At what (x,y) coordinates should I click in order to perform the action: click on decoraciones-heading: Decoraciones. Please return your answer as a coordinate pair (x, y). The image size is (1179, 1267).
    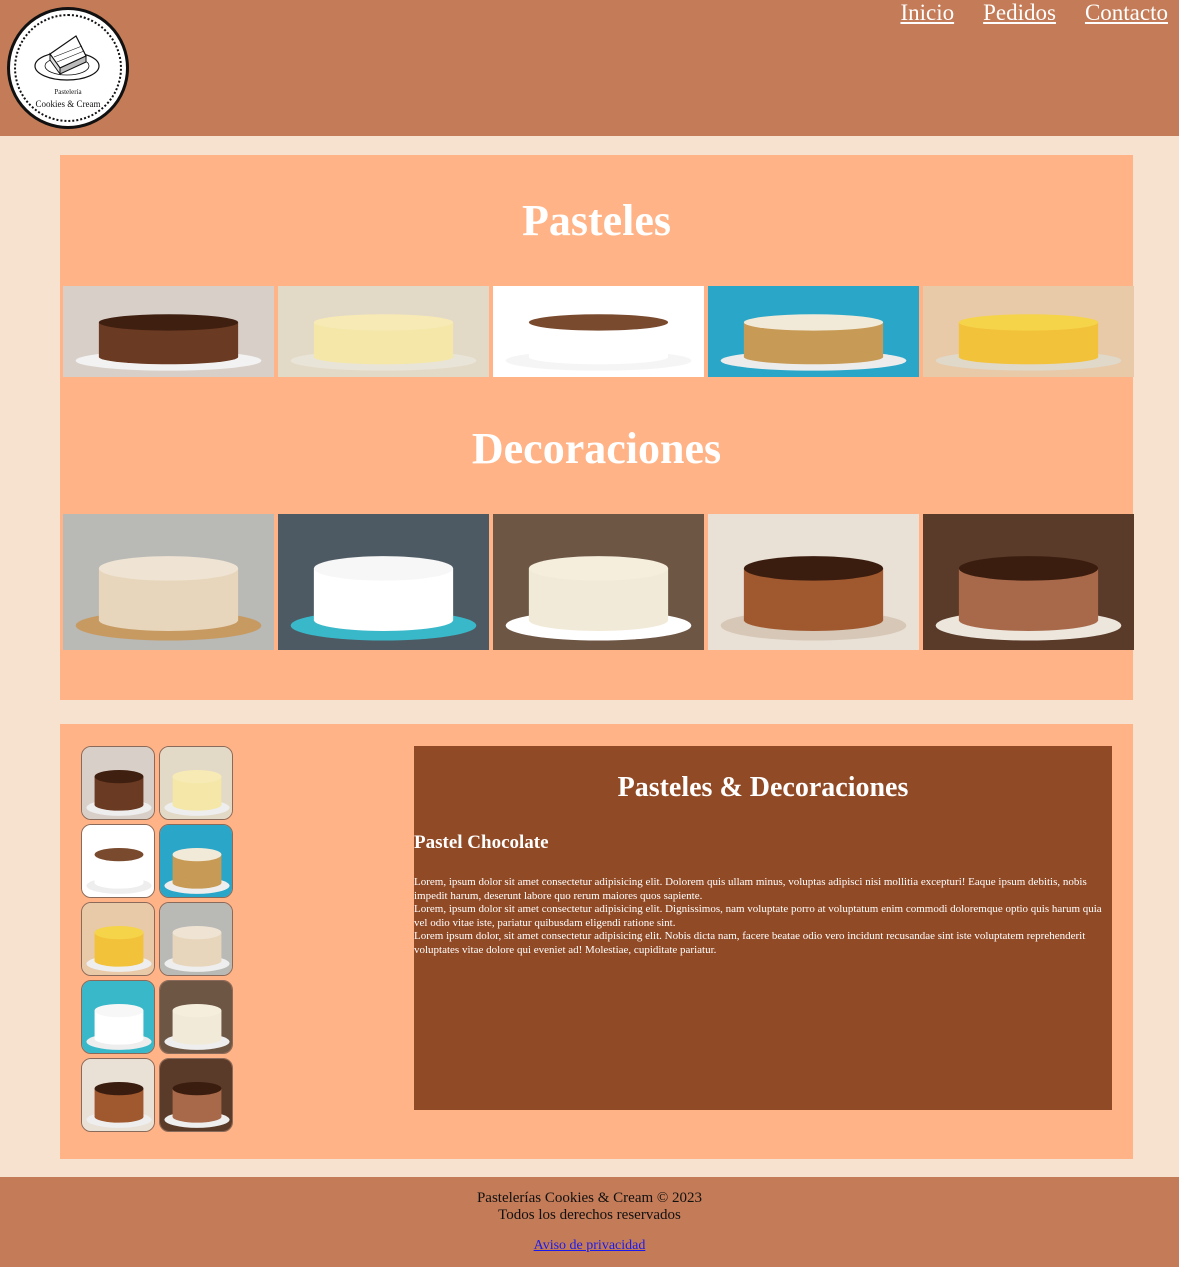
    Looking at the image, I should click on (596, 448).